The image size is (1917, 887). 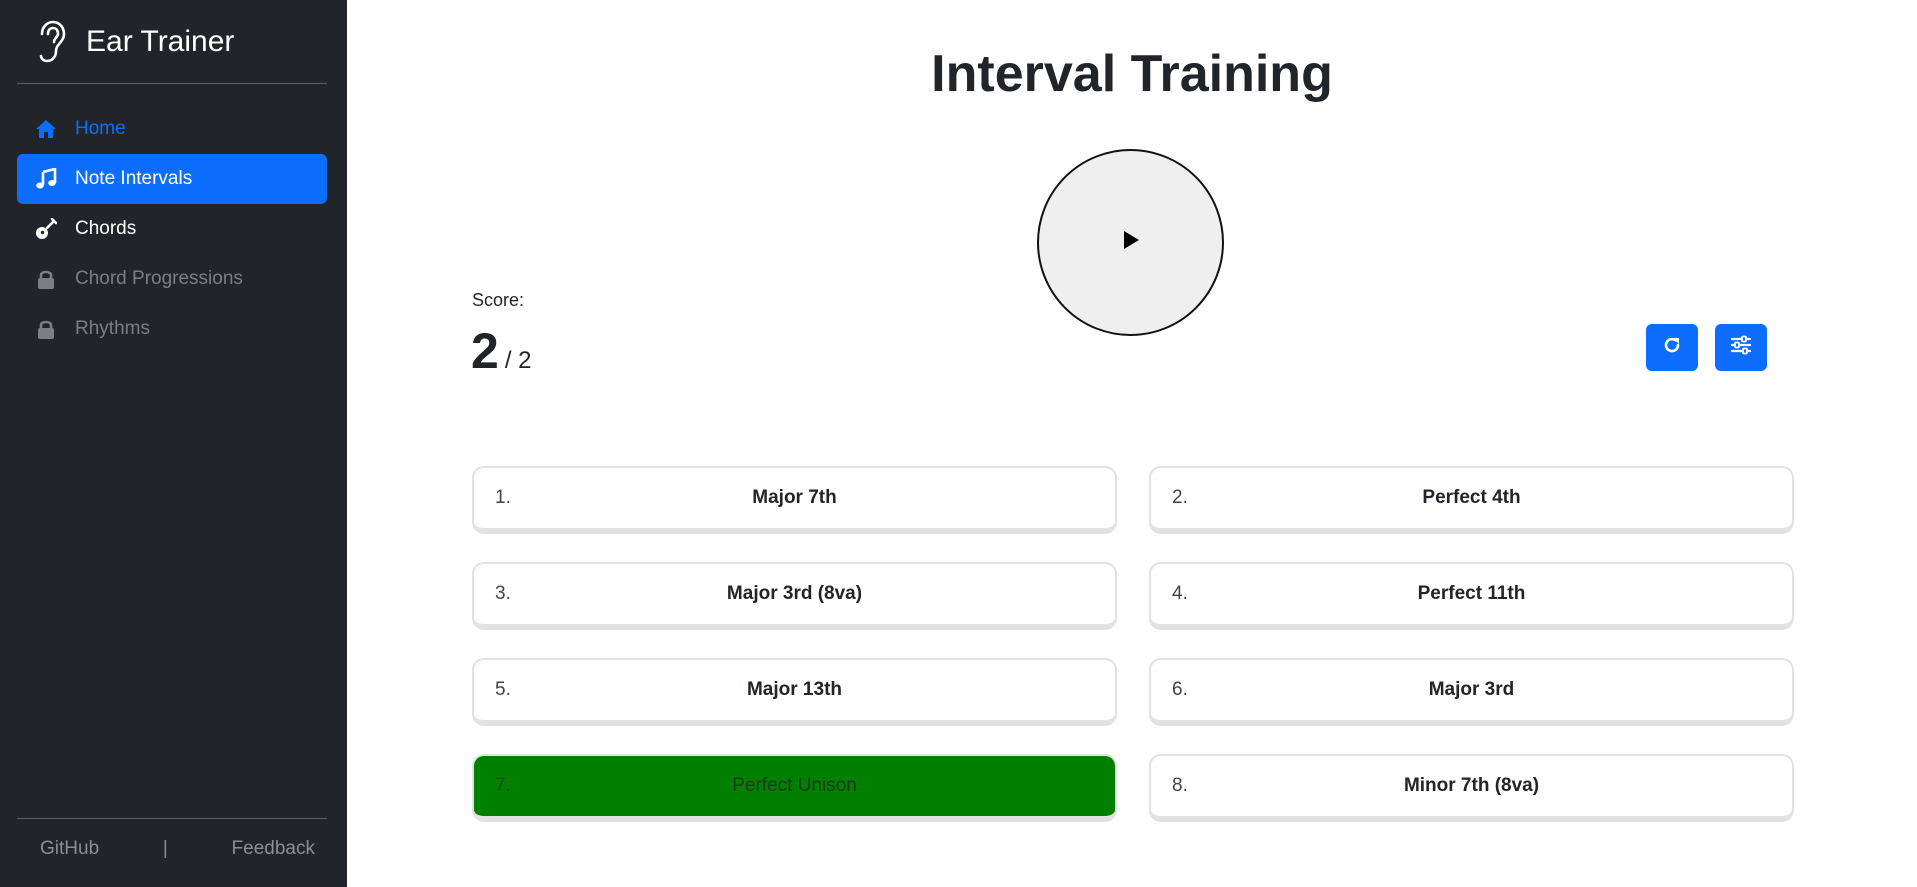 I want to click on sidebar-item-chords: Chords, so click(x=172, y=229).